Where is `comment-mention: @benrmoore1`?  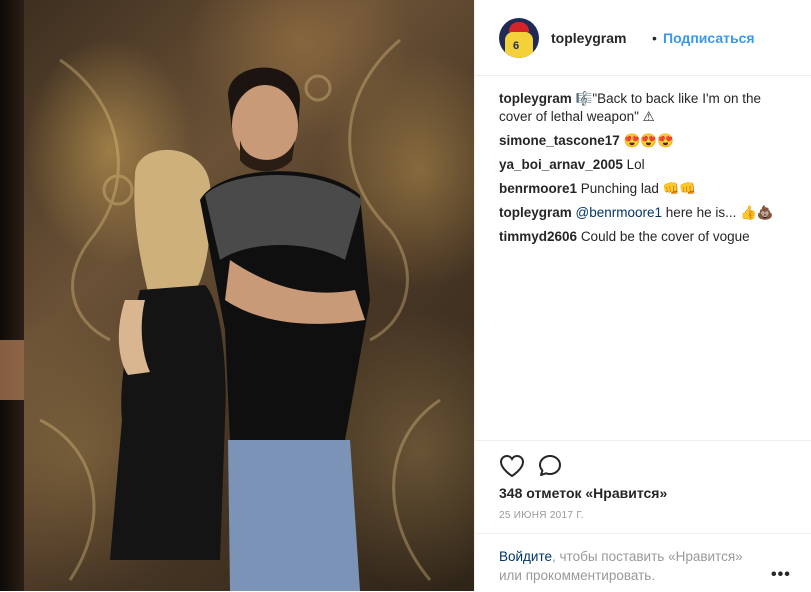 comment-mention: @benrmoore1 is located at coordinates (619, 212).